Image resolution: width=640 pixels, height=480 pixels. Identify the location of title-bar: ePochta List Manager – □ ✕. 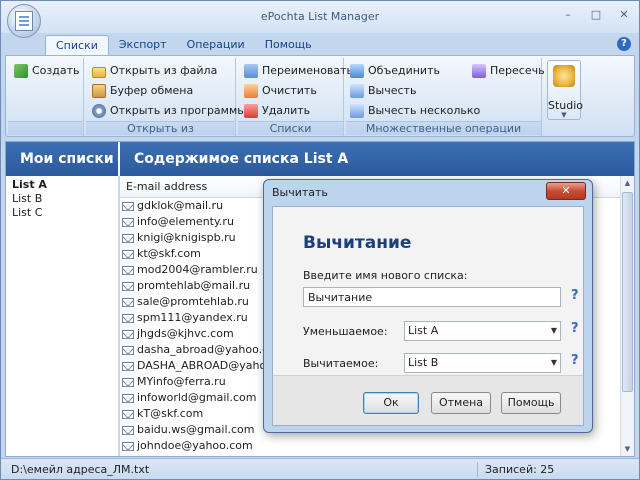
(320, 17).